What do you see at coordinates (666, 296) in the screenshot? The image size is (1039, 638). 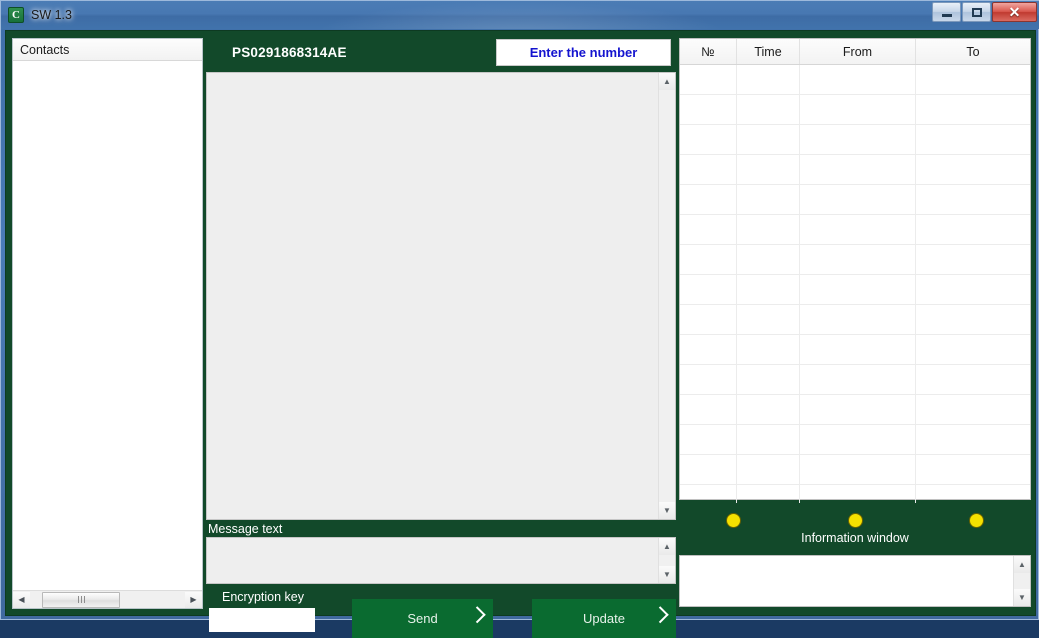 I see `message-display-scrollbar: ▲ ▼` at bounding box center [666, 296].